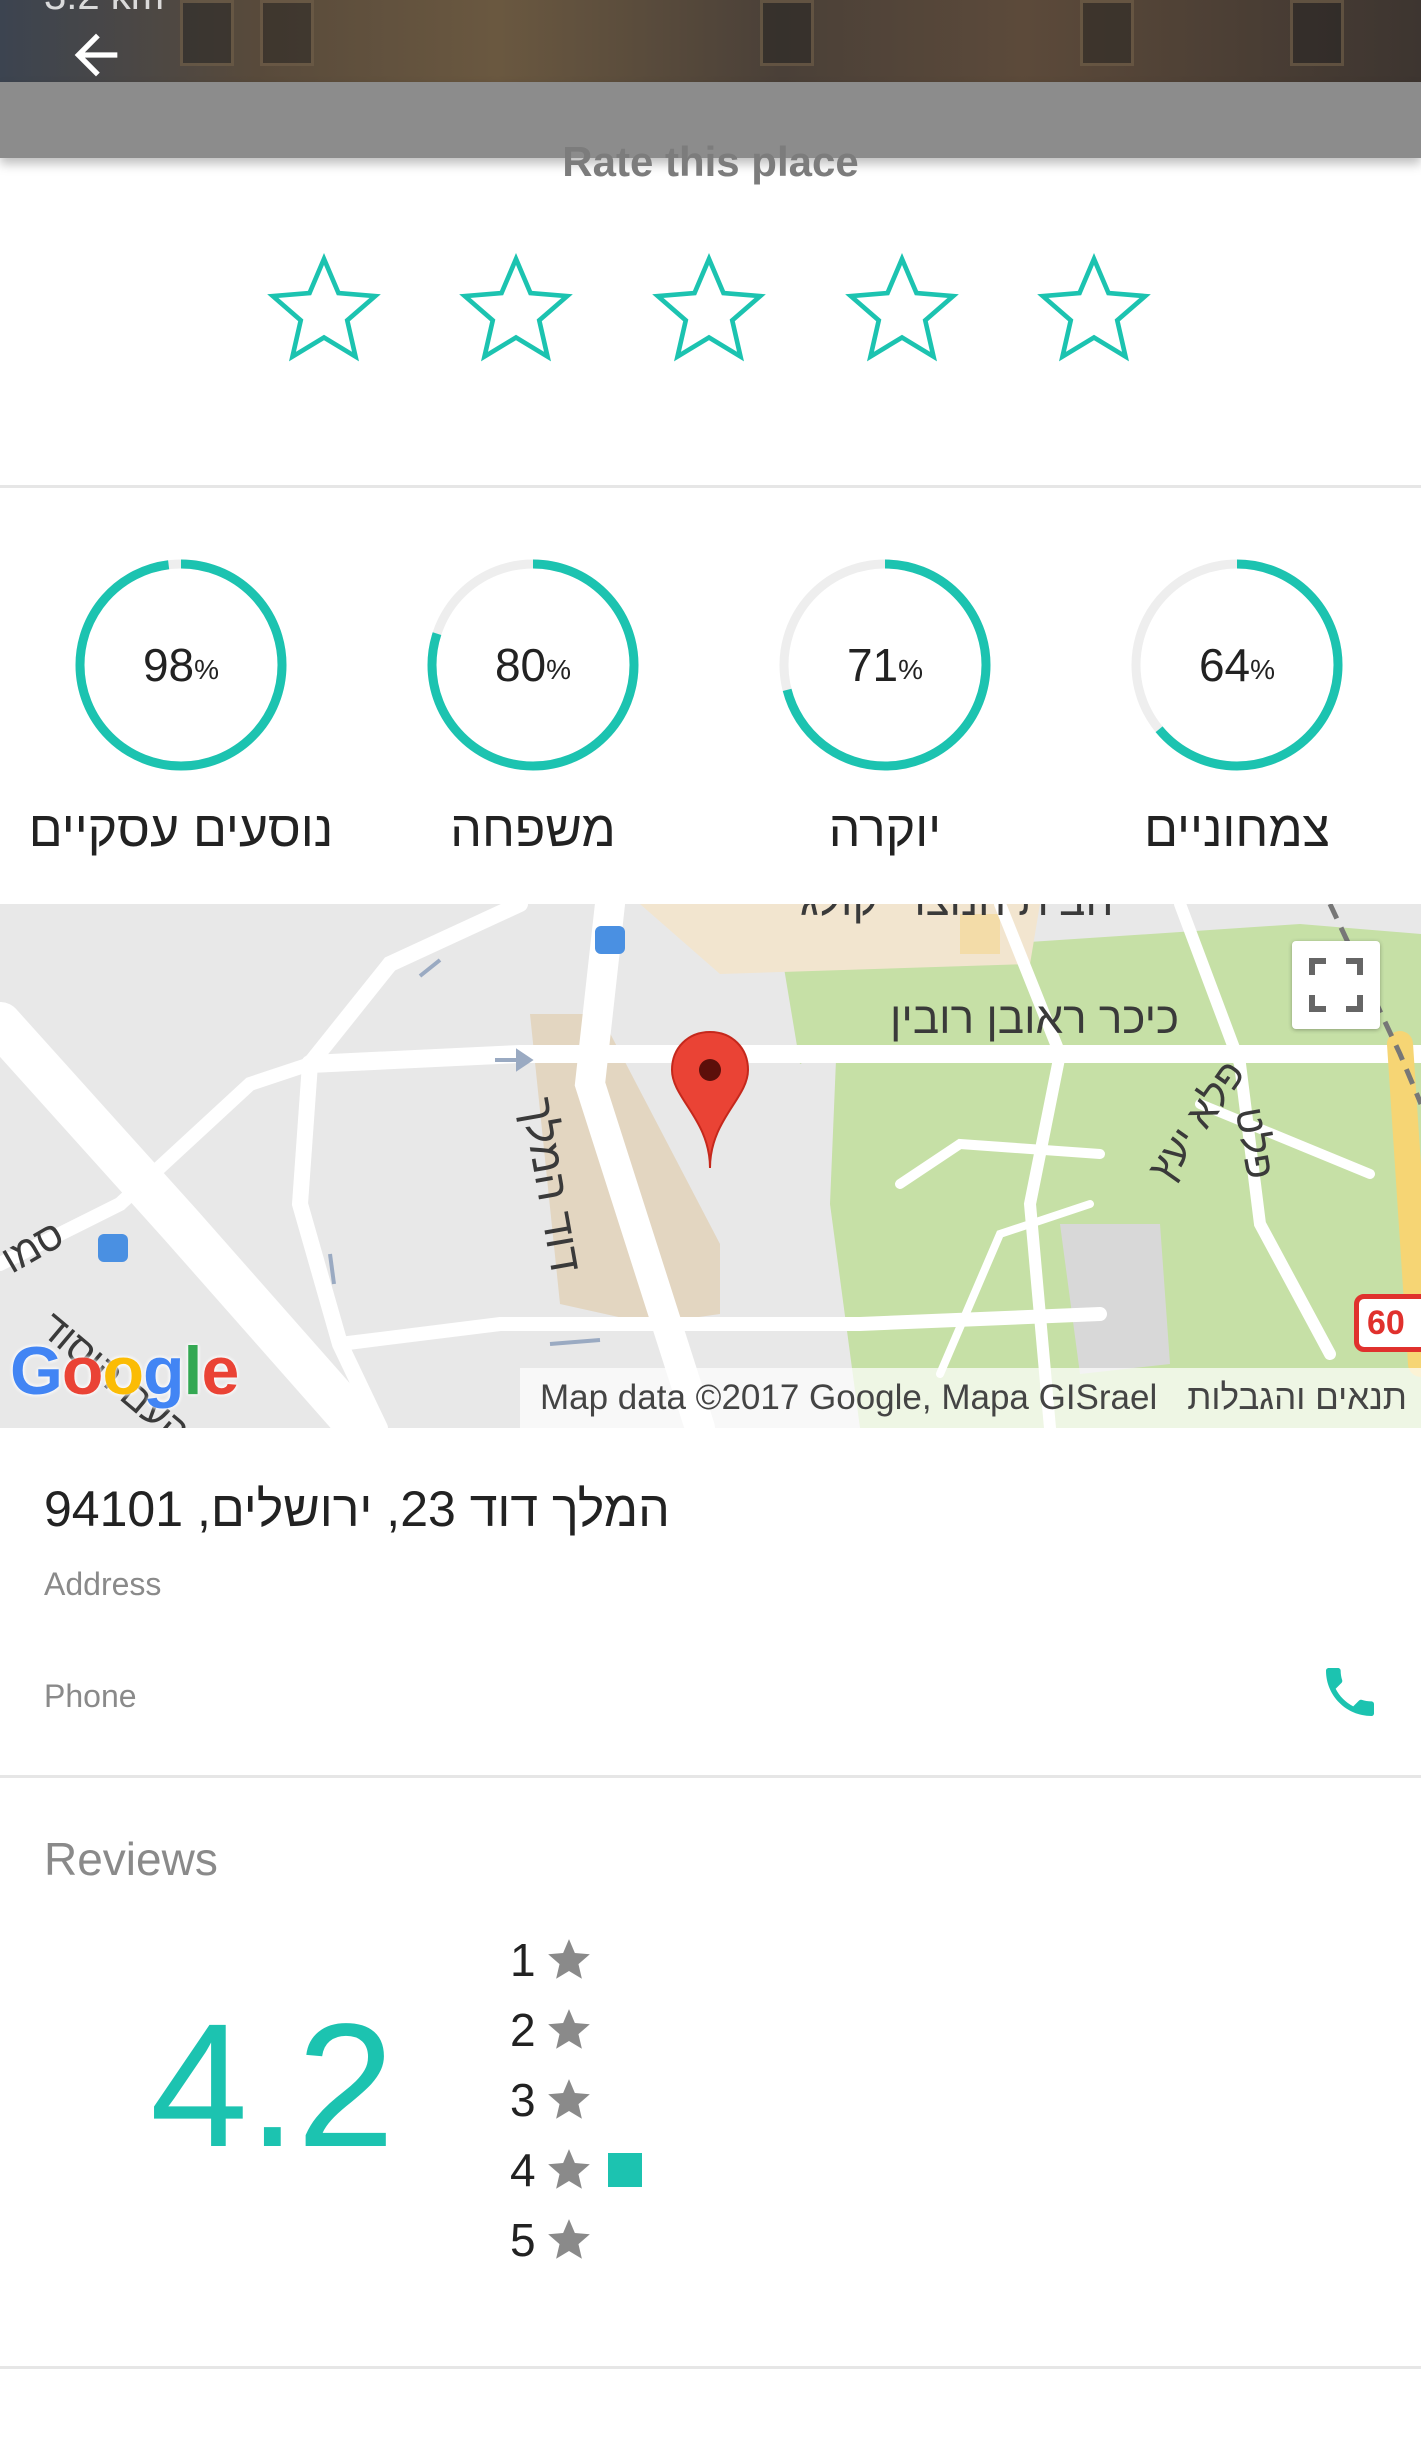 This screenshot has width=1421, height=2438. Describe the element at coordinates (1387, 1323) in the screenshot. I see `route-shield: 60` at that location.